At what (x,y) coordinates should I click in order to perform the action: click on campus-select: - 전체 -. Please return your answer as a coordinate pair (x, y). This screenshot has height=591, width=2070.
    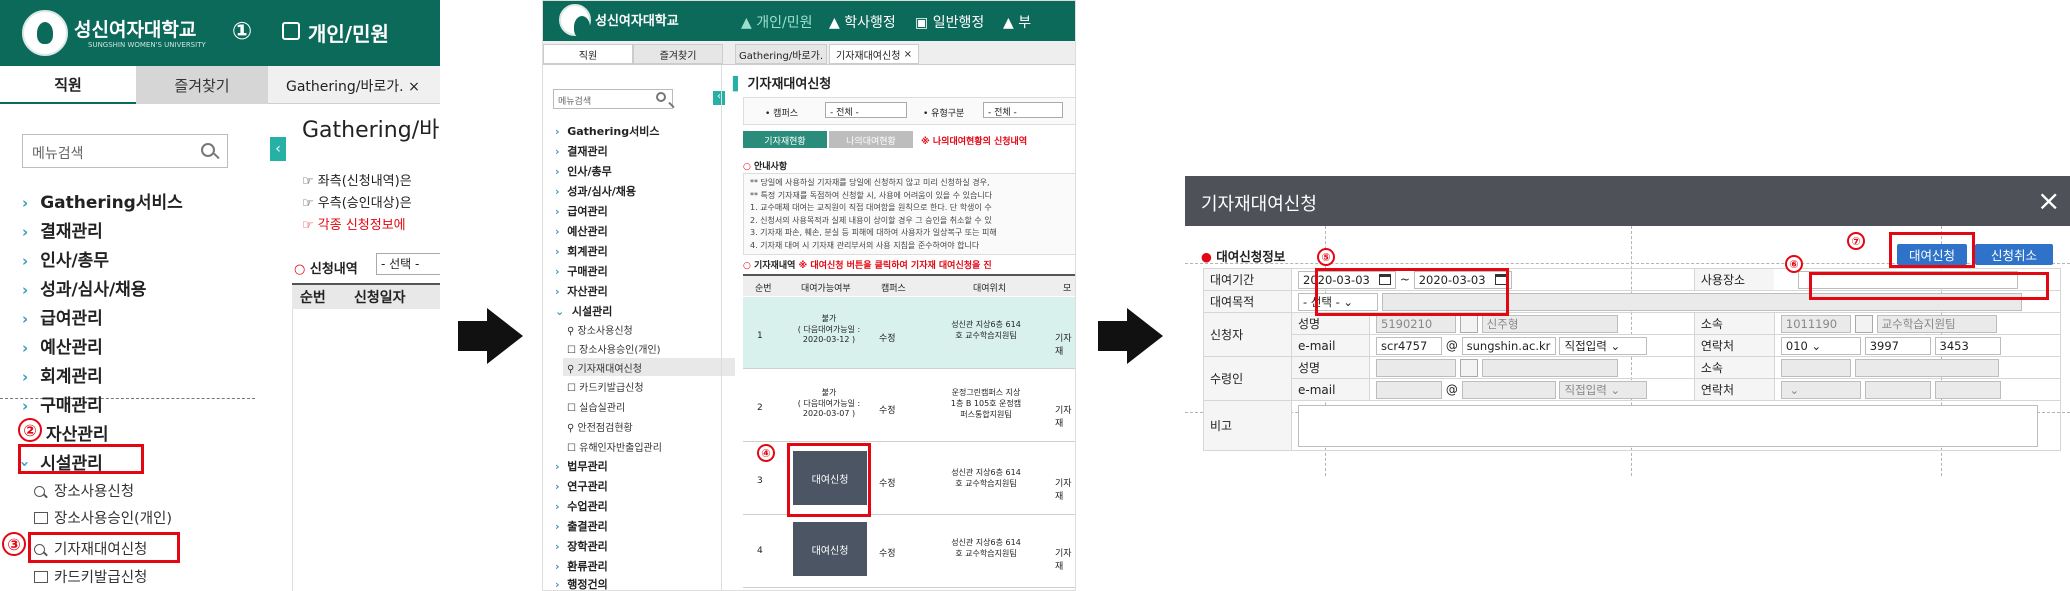
    Looking at the image, I should click on (866, 110).